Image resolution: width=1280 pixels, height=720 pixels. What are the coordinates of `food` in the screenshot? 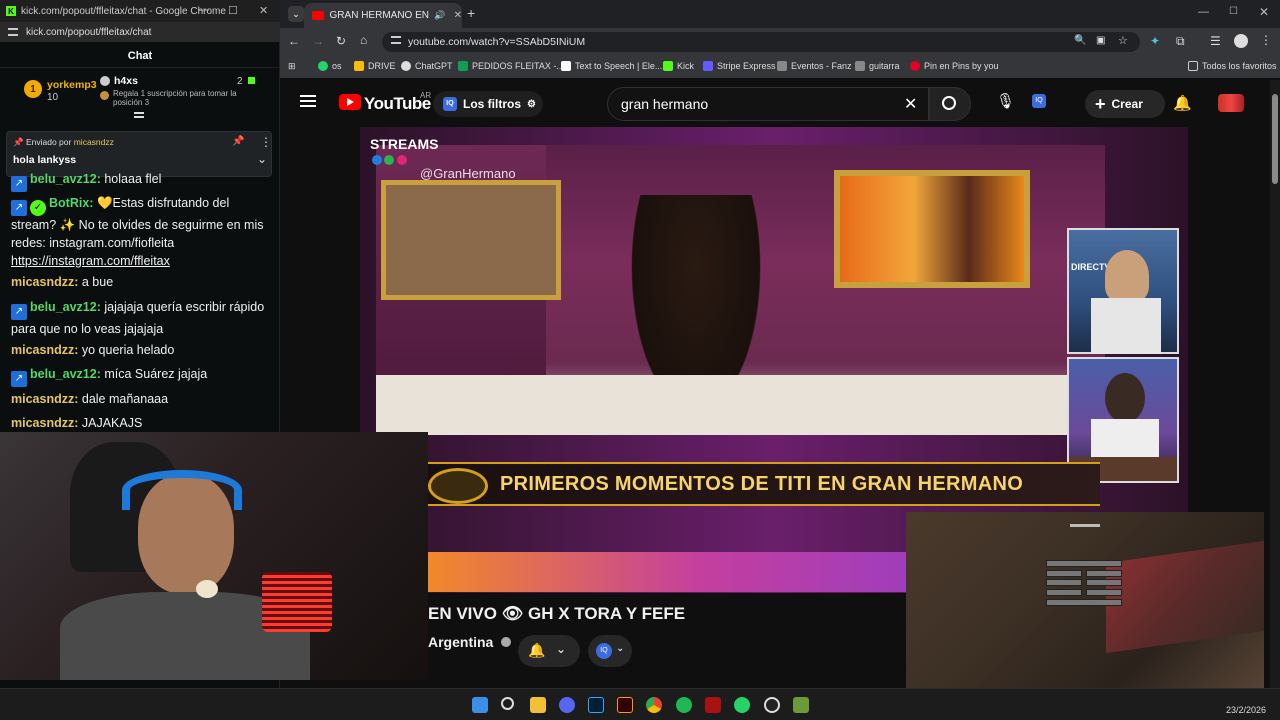 It's located at (207, 589).